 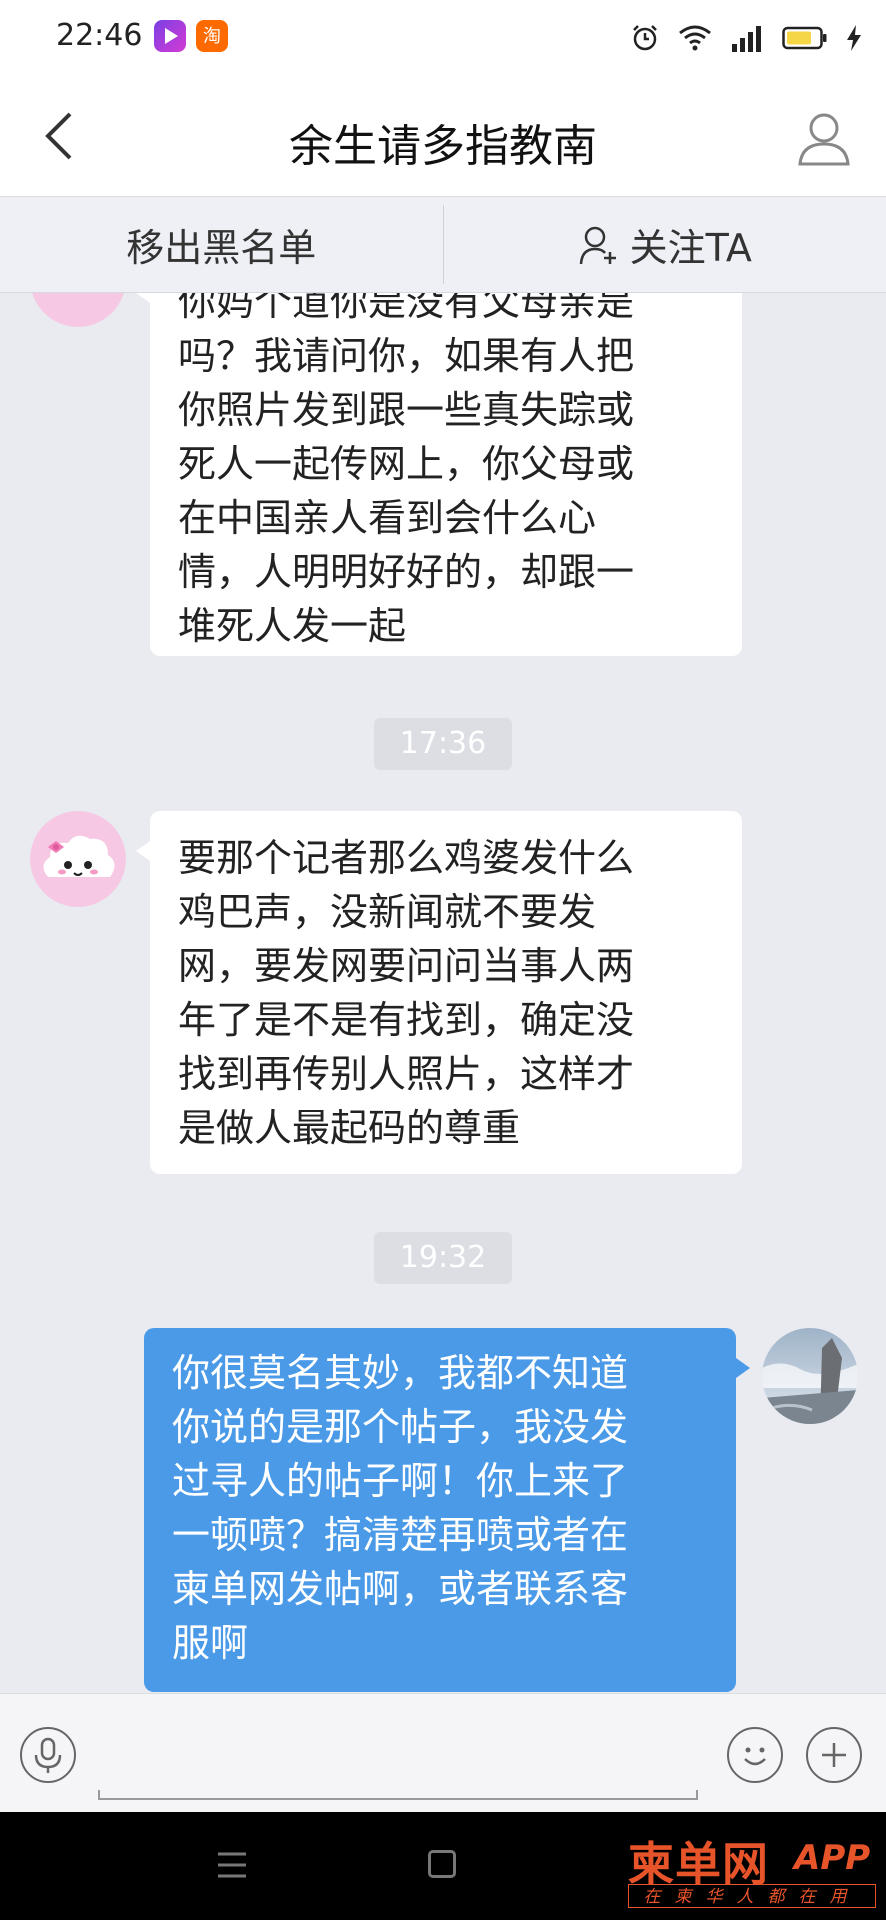 I want to click on action-bar: 移出黑名单 关注TA, so click(x=443, y=245).